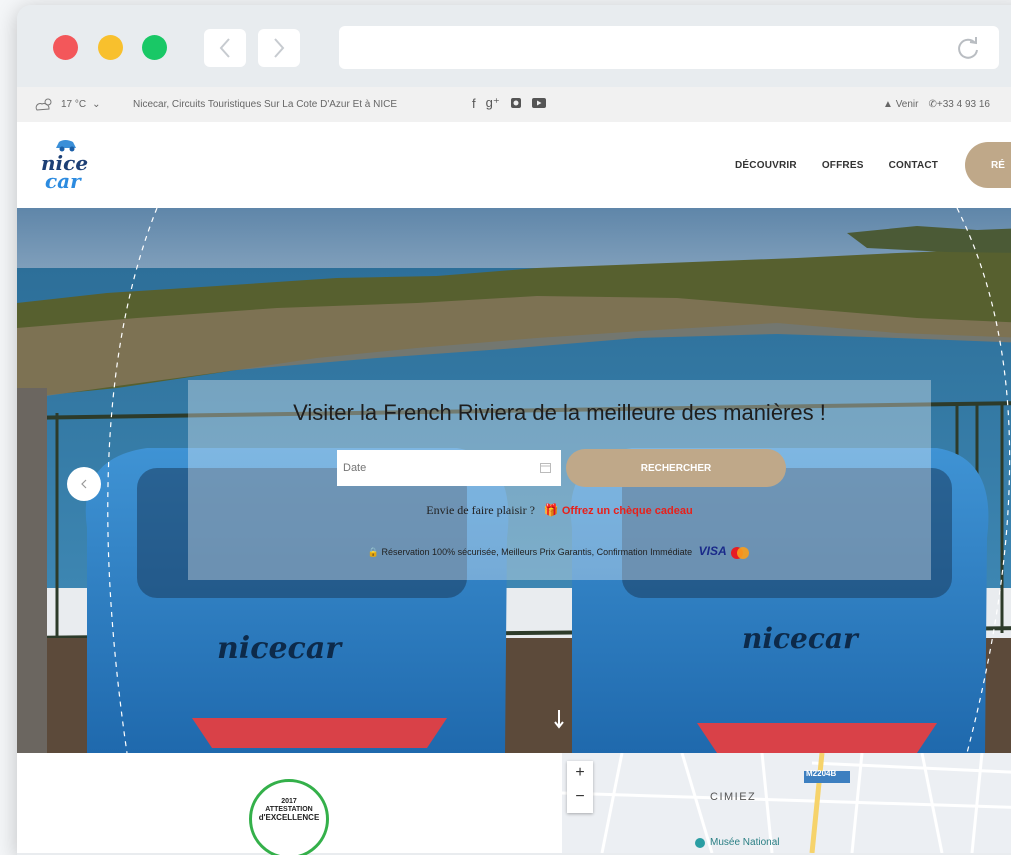 This screenshot has width=1011, height=855. I want to click on gift-icon: 🎁, so click(548, 510).